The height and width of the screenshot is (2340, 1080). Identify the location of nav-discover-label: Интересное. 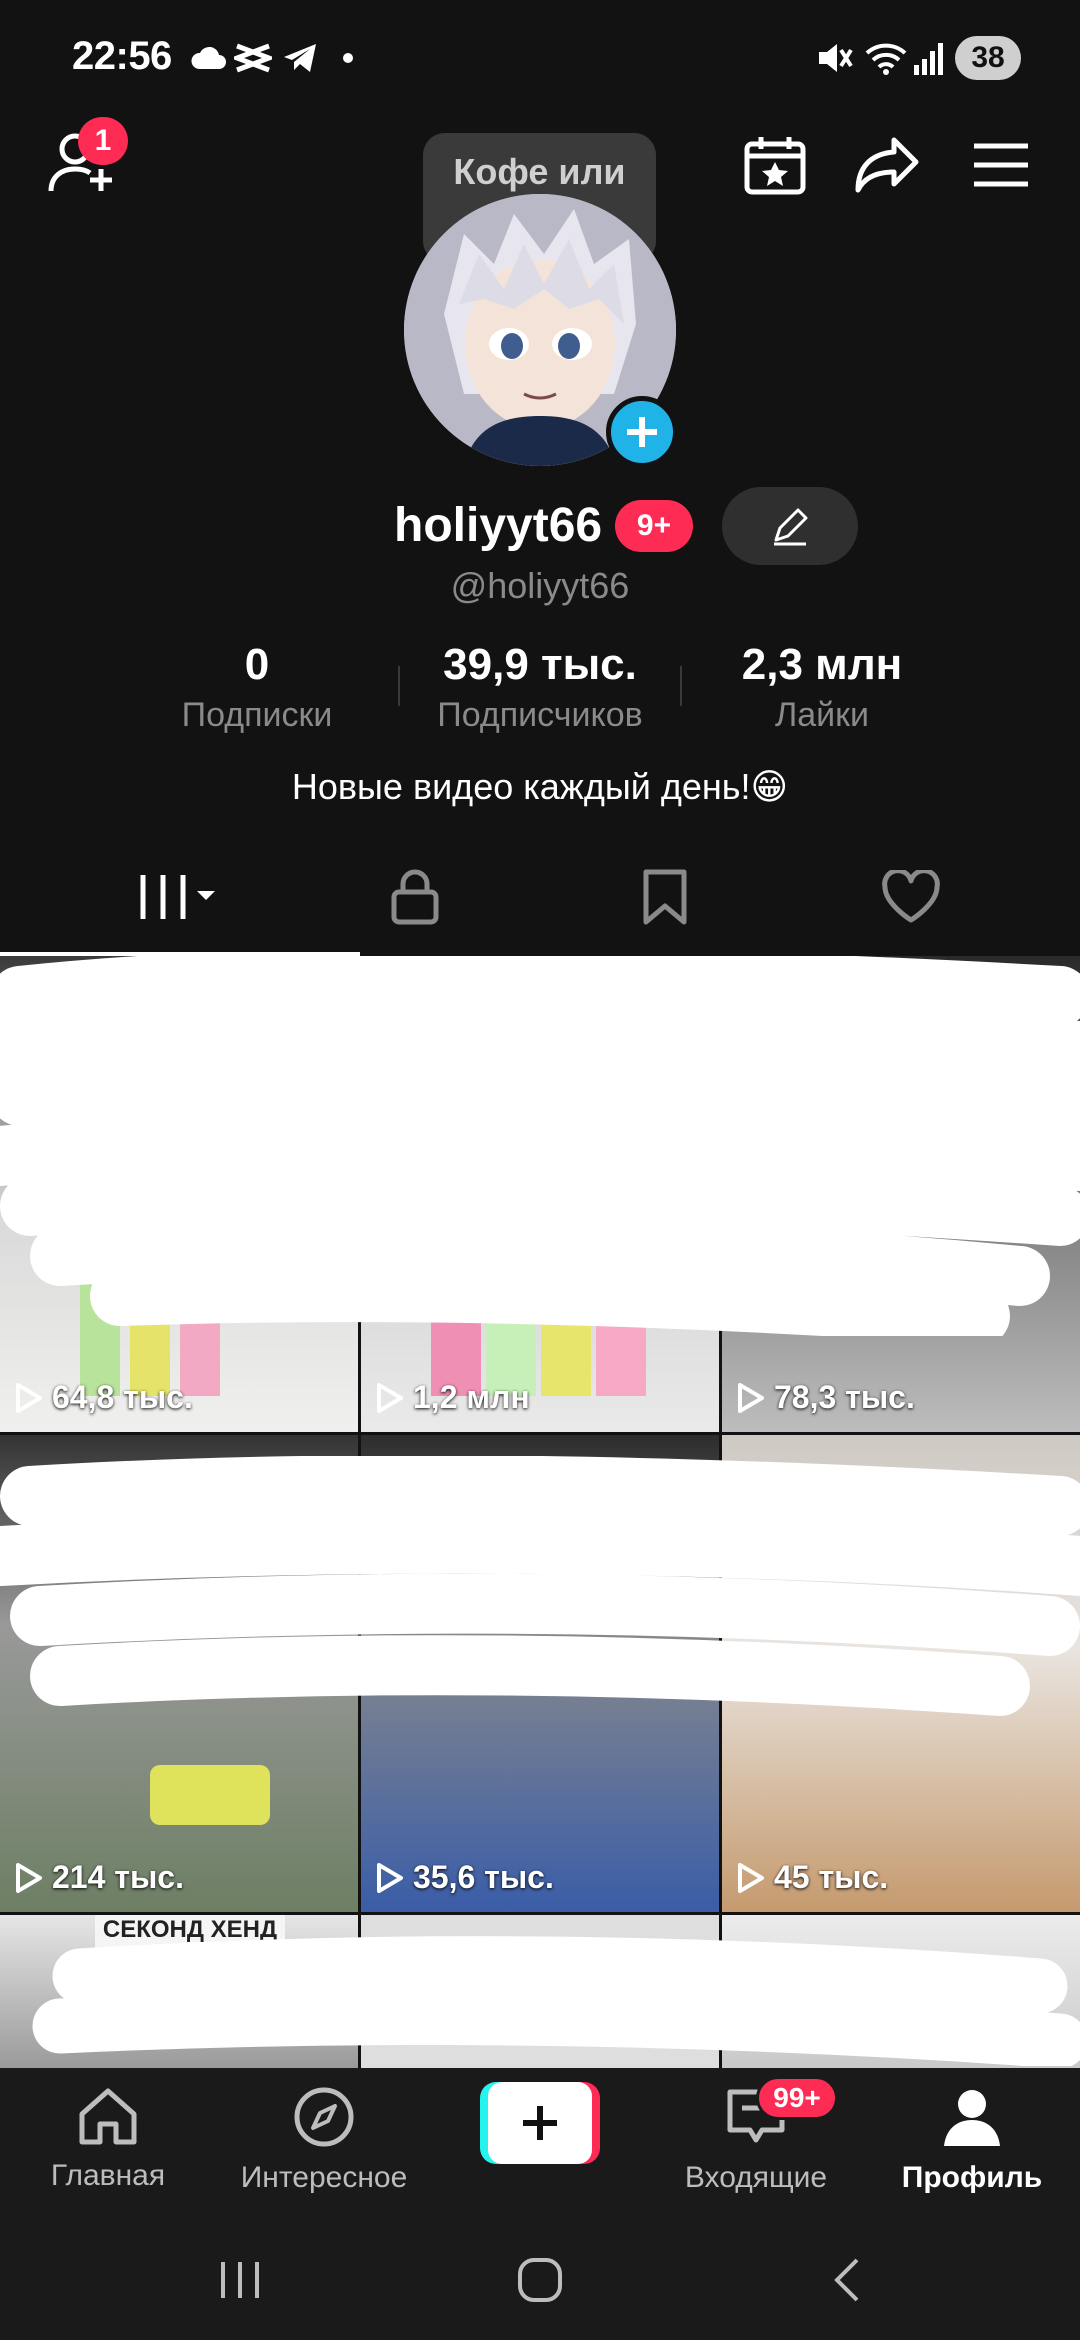
(324, 2177).